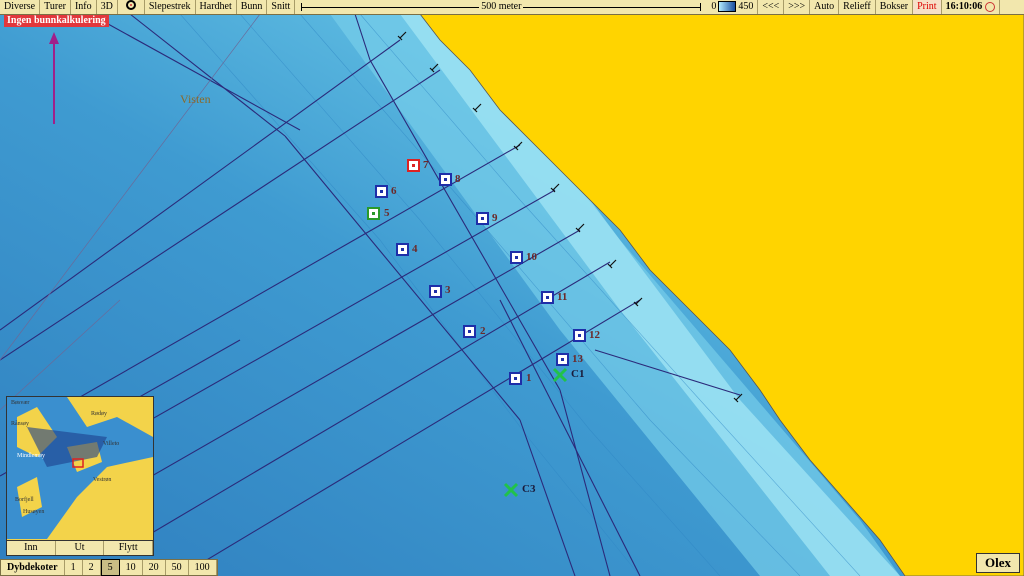  I want to click on zoom-out-button: Ut, so click(80, 548).